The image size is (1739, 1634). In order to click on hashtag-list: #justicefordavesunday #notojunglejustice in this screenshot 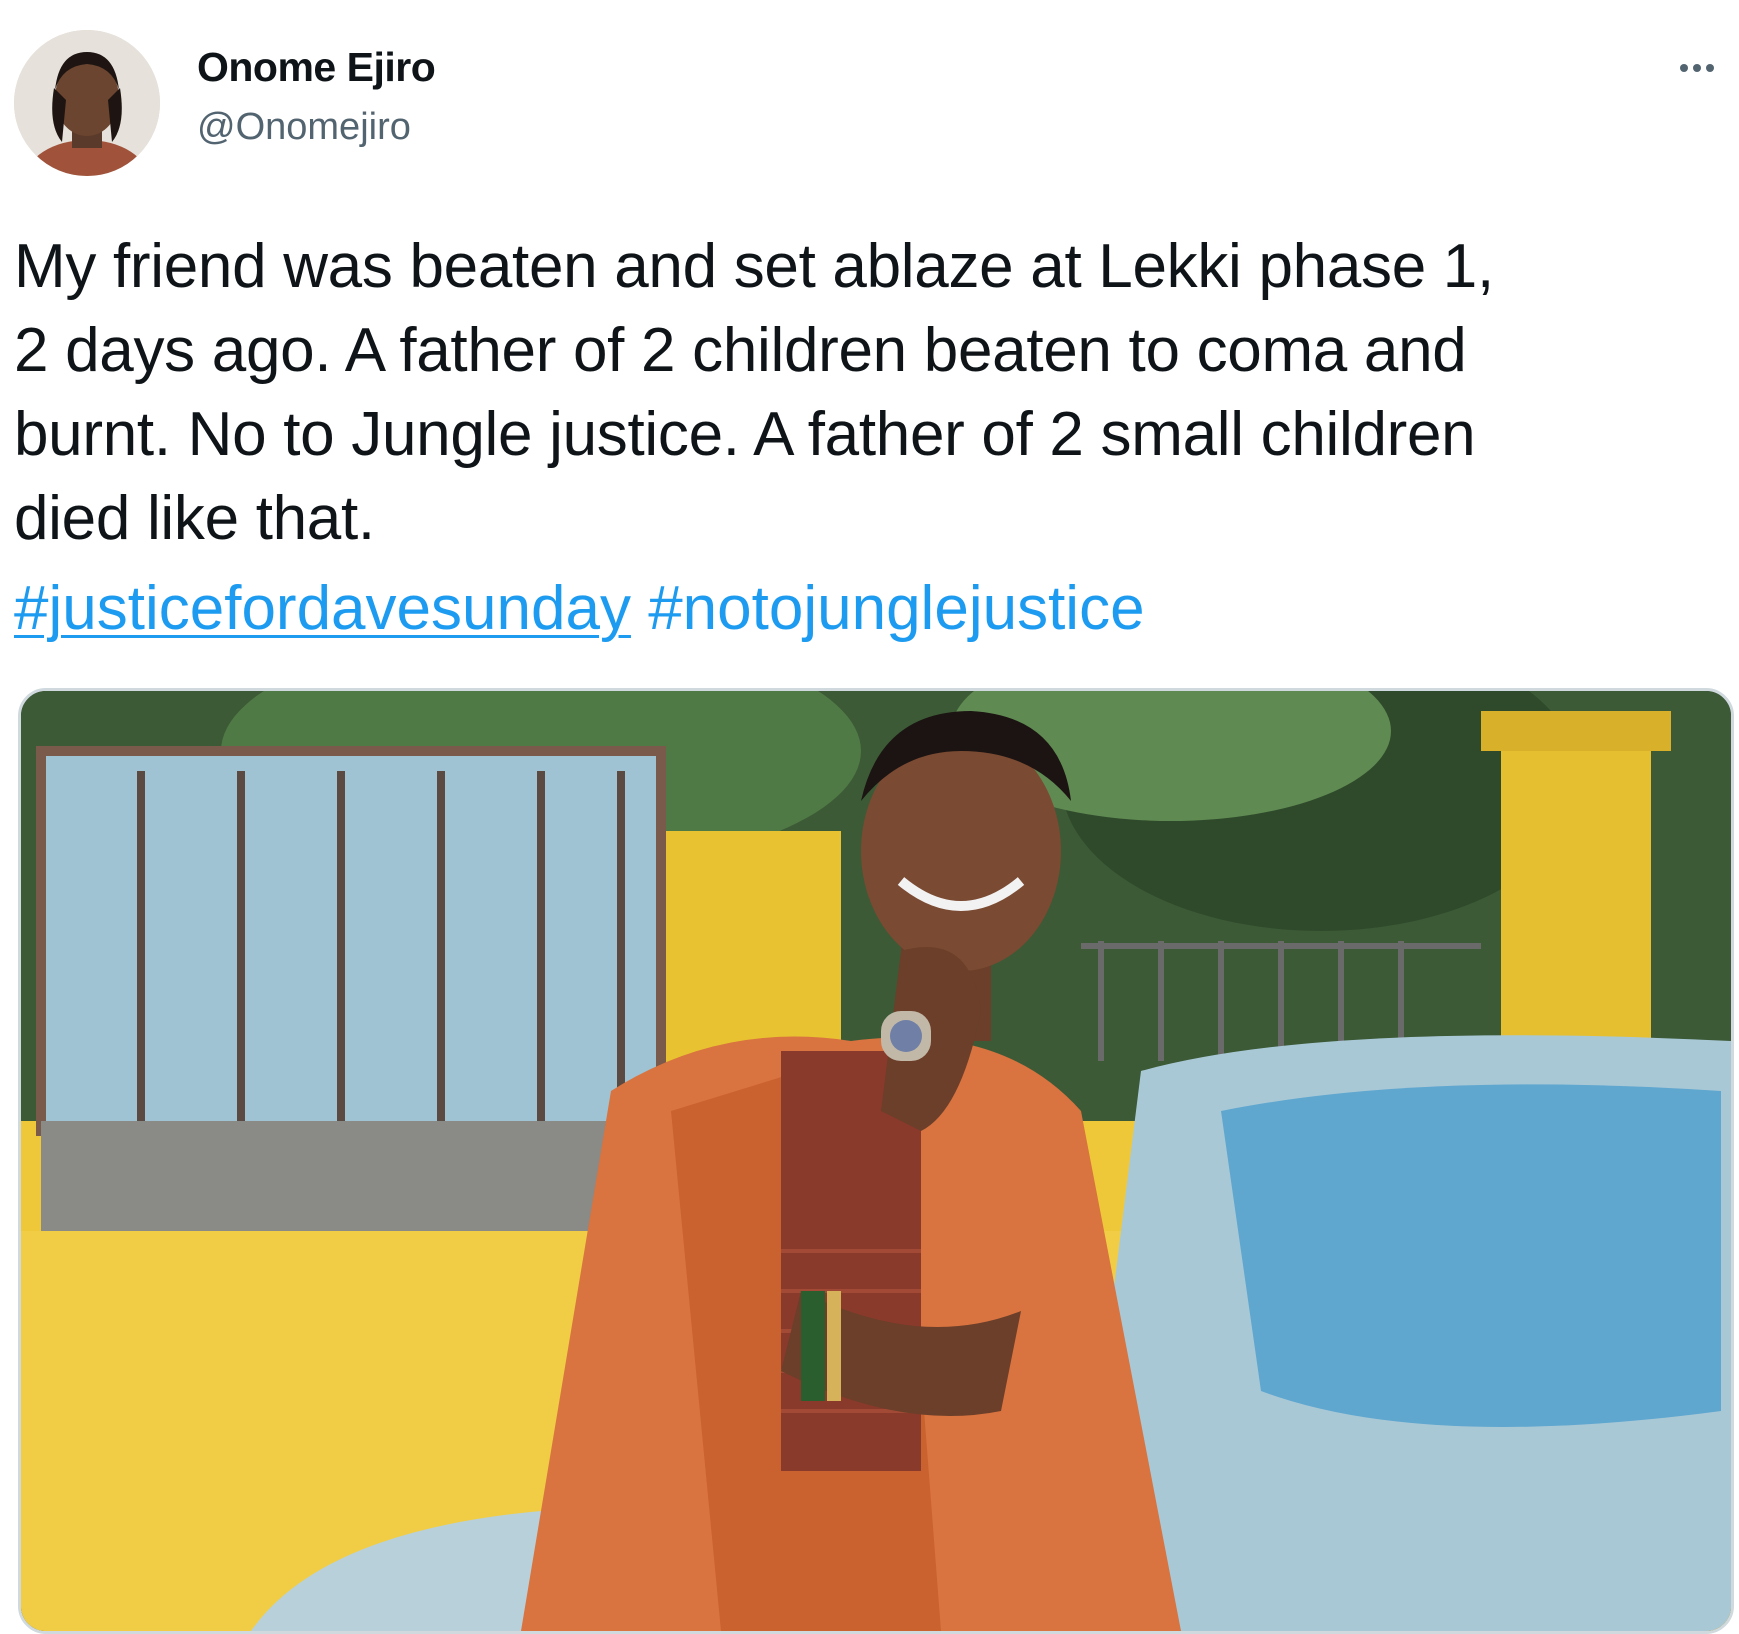, I will do `click(579, 609)`.